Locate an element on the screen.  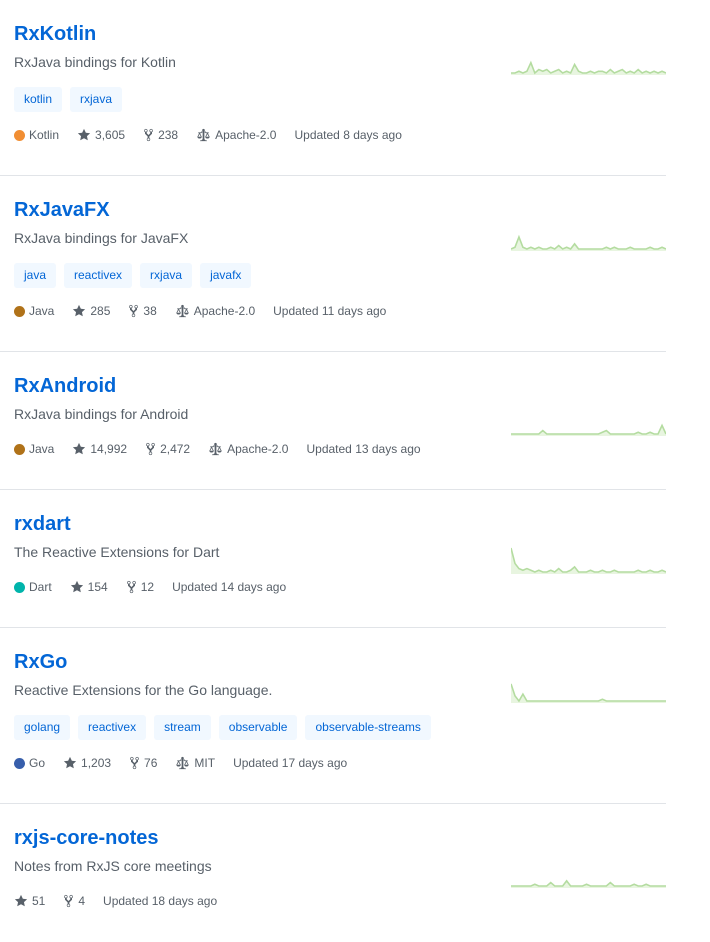
topic-tag: java is located at coordinates (35, 275).